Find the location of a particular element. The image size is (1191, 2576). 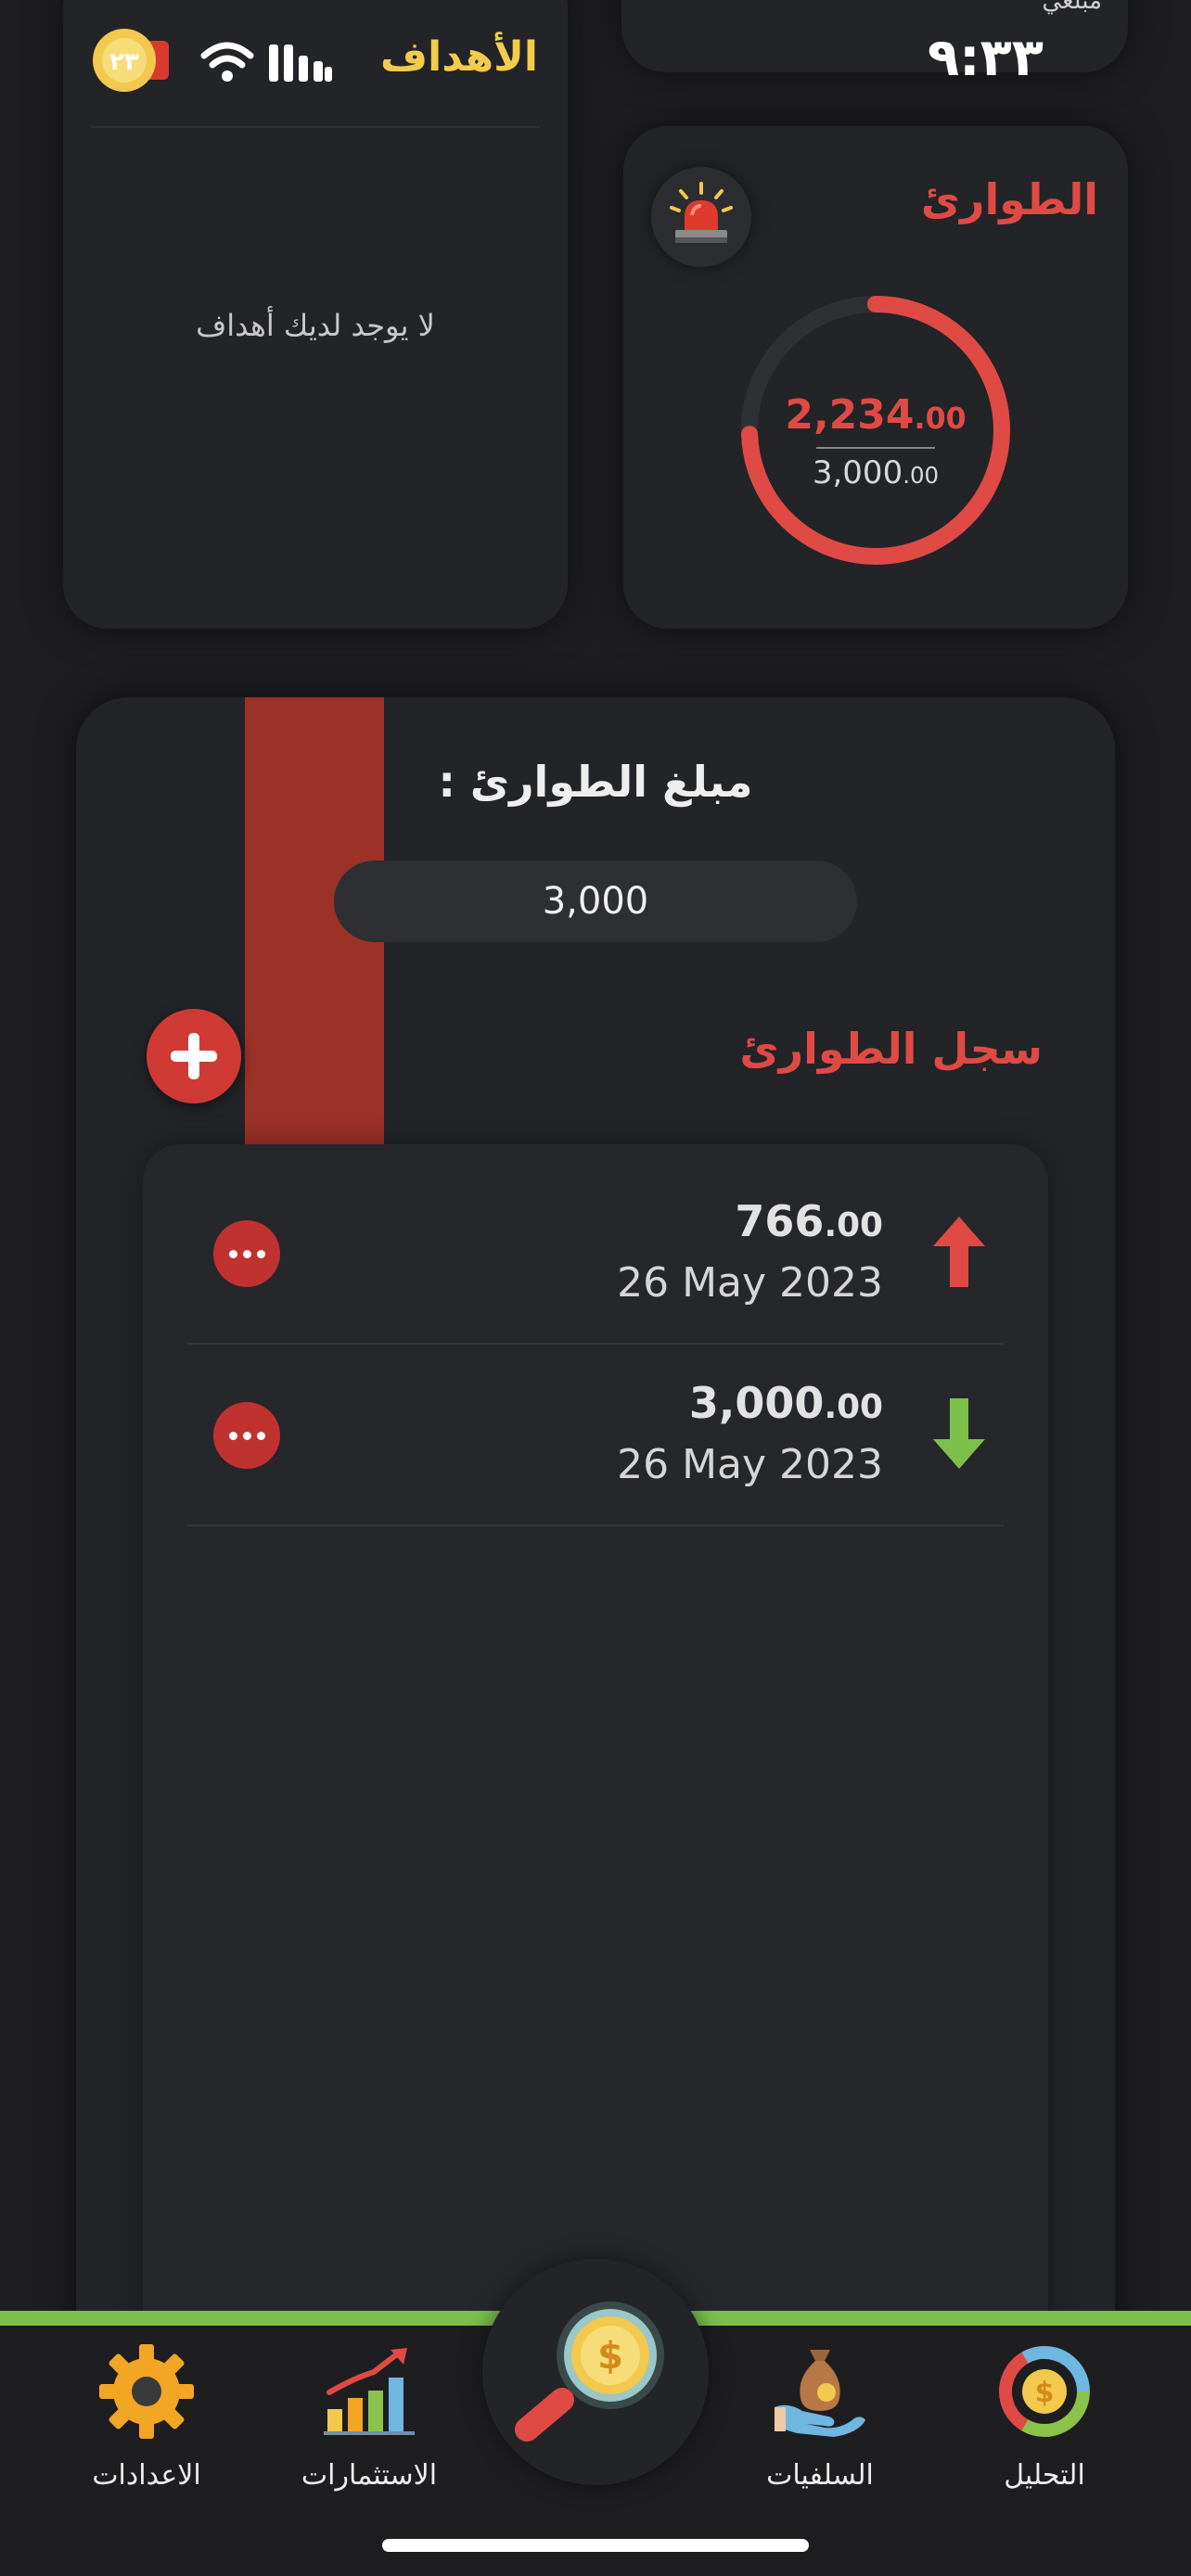

status-icons: ٢٣ is located at coordinates (214, 61).